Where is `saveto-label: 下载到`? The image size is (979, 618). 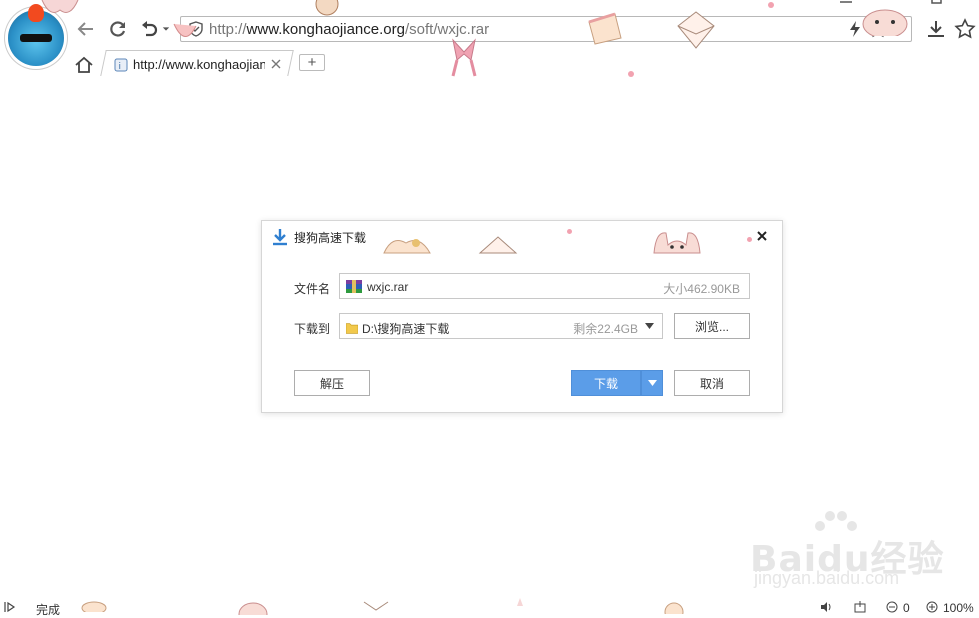 saveto-label: 下载到 is located at coordinates (312, 329).